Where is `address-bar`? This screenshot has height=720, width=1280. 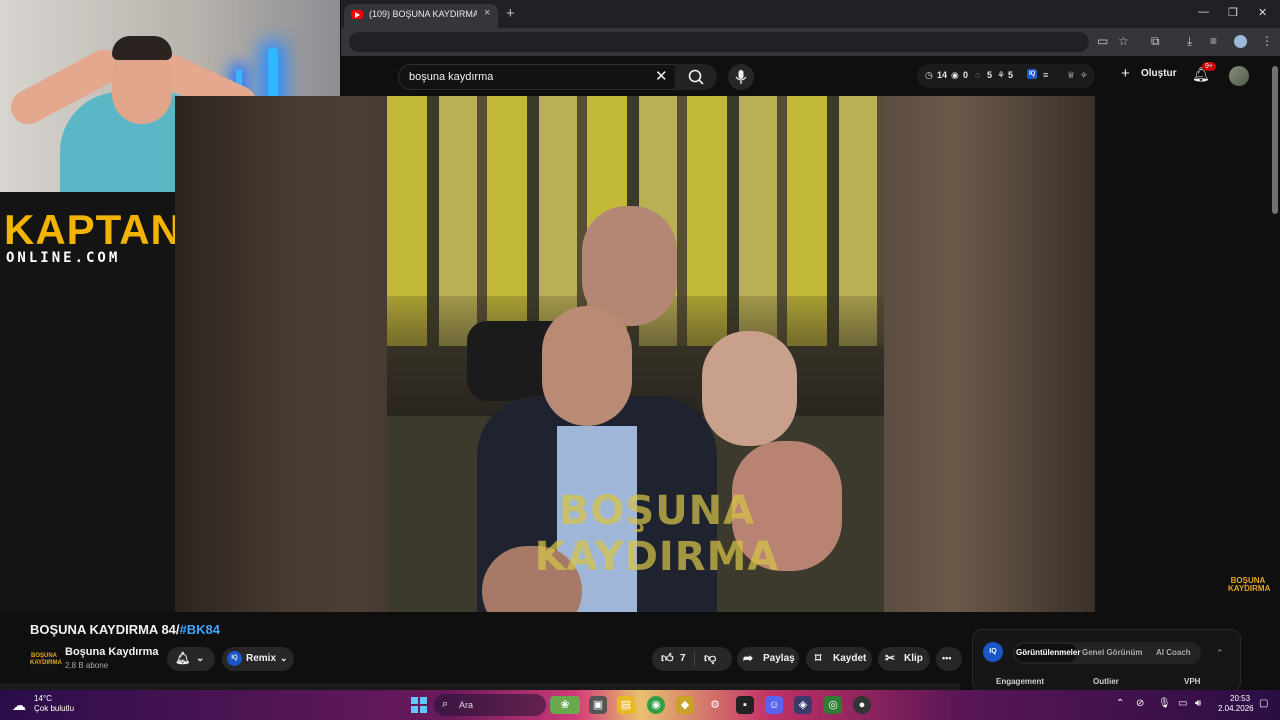
address-bar is located at coordinates (719, 42).